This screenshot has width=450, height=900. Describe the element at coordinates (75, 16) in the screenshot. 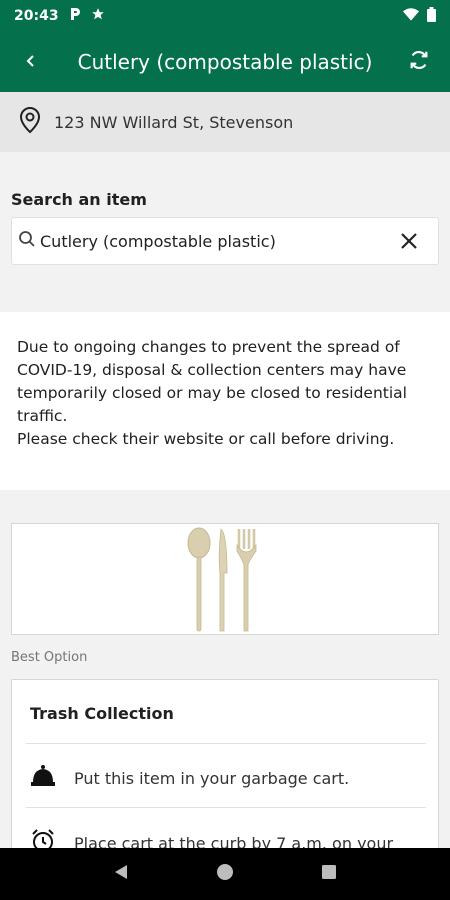

I see `parking-icon` at that location.